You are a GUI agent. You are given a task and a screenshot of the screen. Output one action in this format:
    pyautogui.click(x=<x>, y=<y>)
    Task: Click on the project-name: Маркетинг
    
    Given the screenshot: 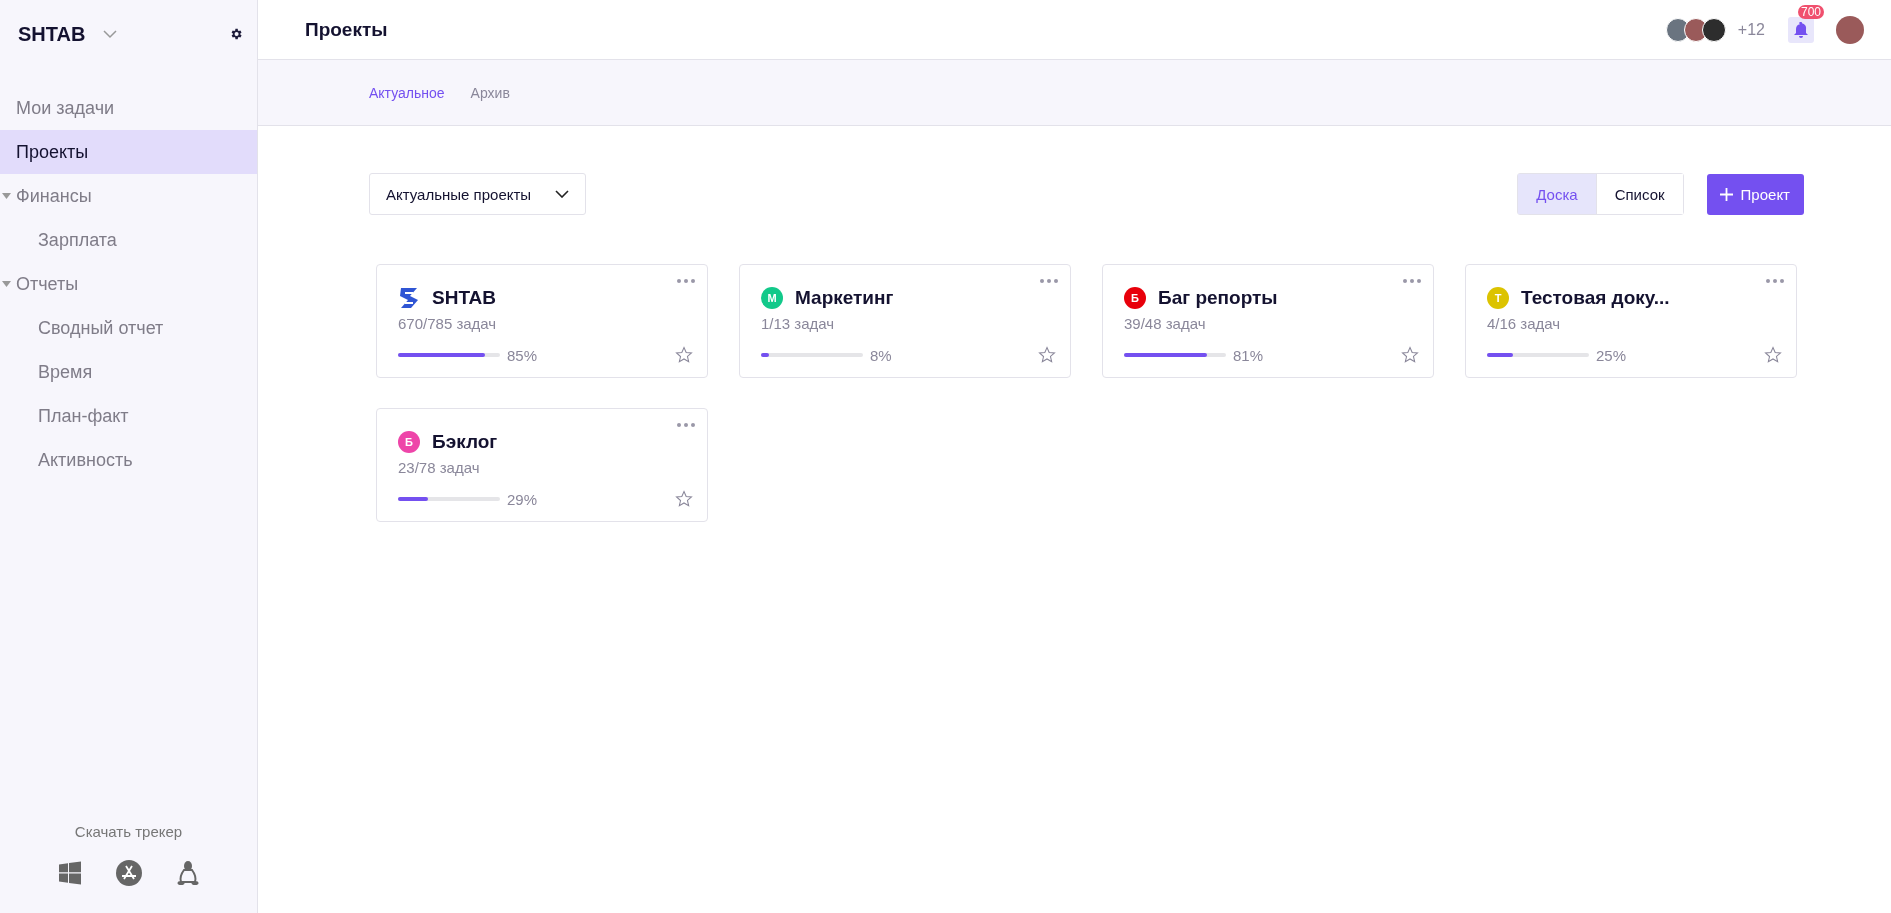 What is the action you would take?
    pyautogui.click(x=844, y=298)
    